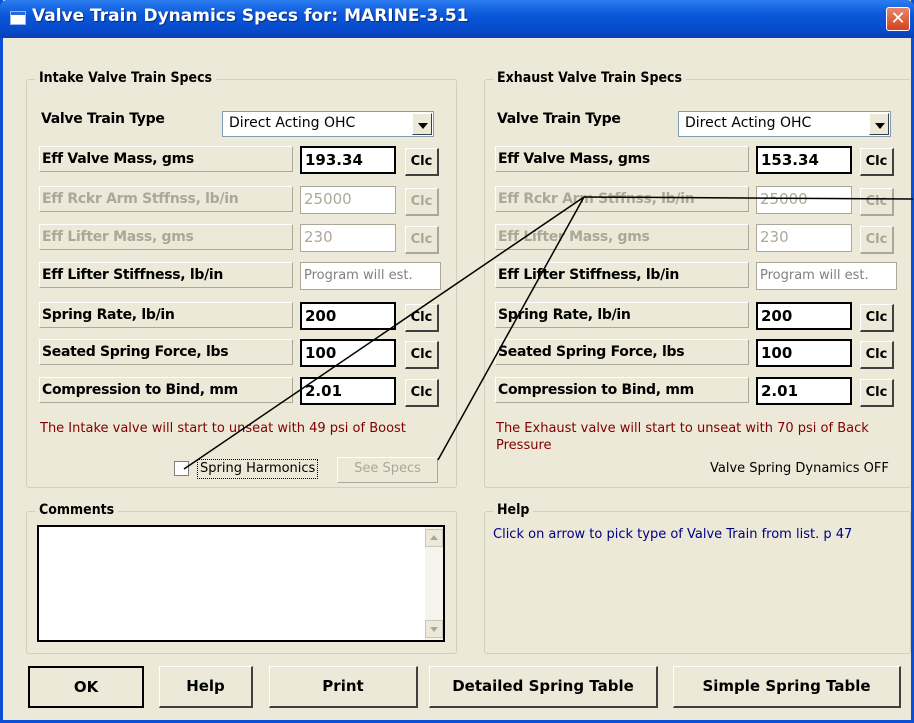 This screenshot has width=914, height=723. What do you see at coordinates (877, 202) in the screenshot?
I see `exhaust-rckr-arm-clc-button: Clc` at bounding box center [877, 202].